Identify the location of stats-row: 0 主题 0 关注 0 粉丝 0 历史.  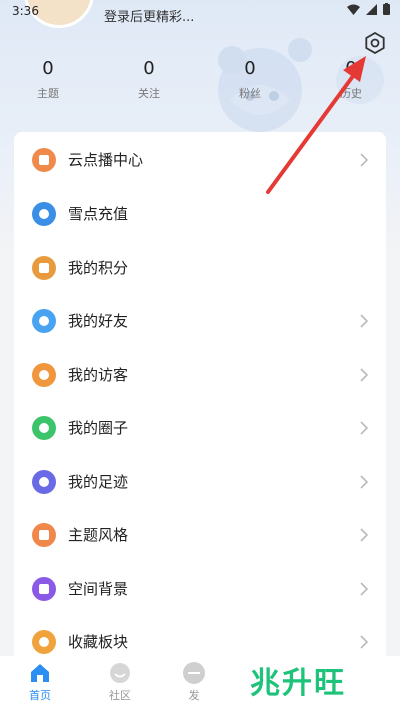
(200, 83).